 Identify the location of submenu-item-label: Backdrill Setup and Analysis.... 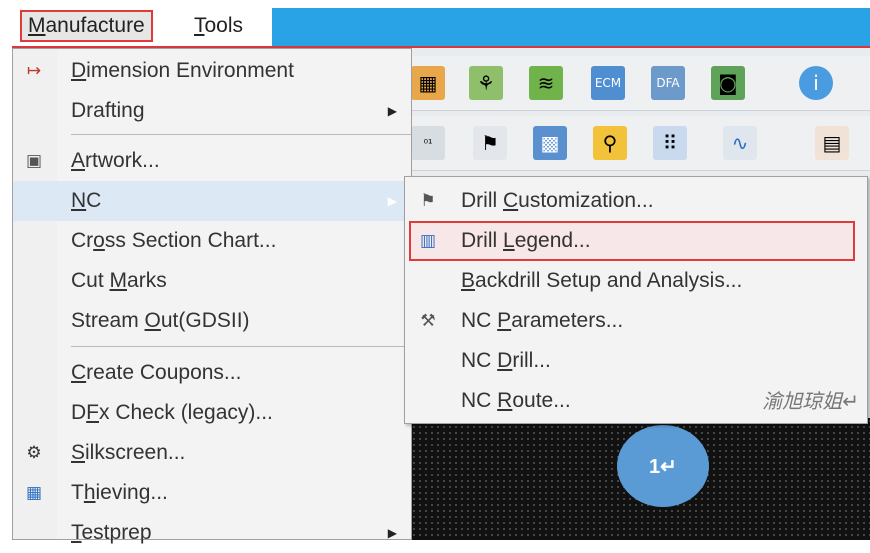
(602, 280).